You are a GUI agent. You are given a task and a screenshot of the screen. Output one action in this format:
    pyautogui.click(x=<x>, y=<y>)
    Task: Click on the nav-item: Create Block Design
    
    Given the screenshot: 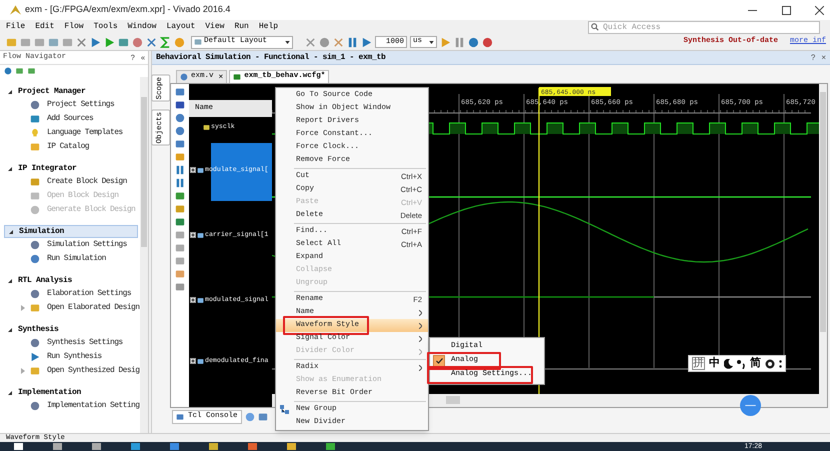 What is the action you would take?
    pyautogui.click(x=87, y=182)
    